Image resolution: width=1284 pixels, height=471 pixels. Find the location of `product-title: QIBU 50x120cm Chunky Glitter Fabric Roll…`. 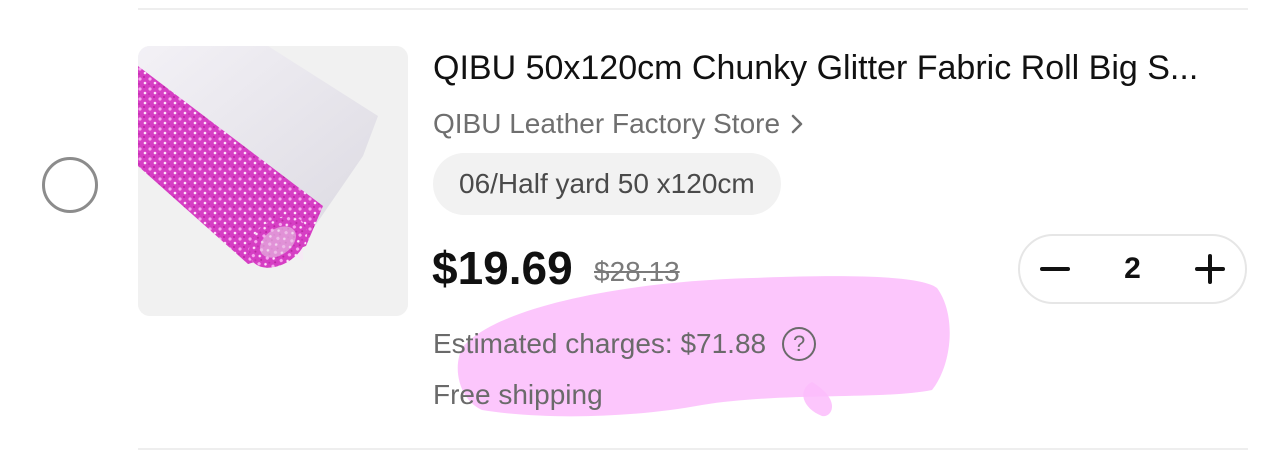

product-title: QIBU 50x120cm Chunky Glitter Fabric Roll… is located at coordinates (840, 68).